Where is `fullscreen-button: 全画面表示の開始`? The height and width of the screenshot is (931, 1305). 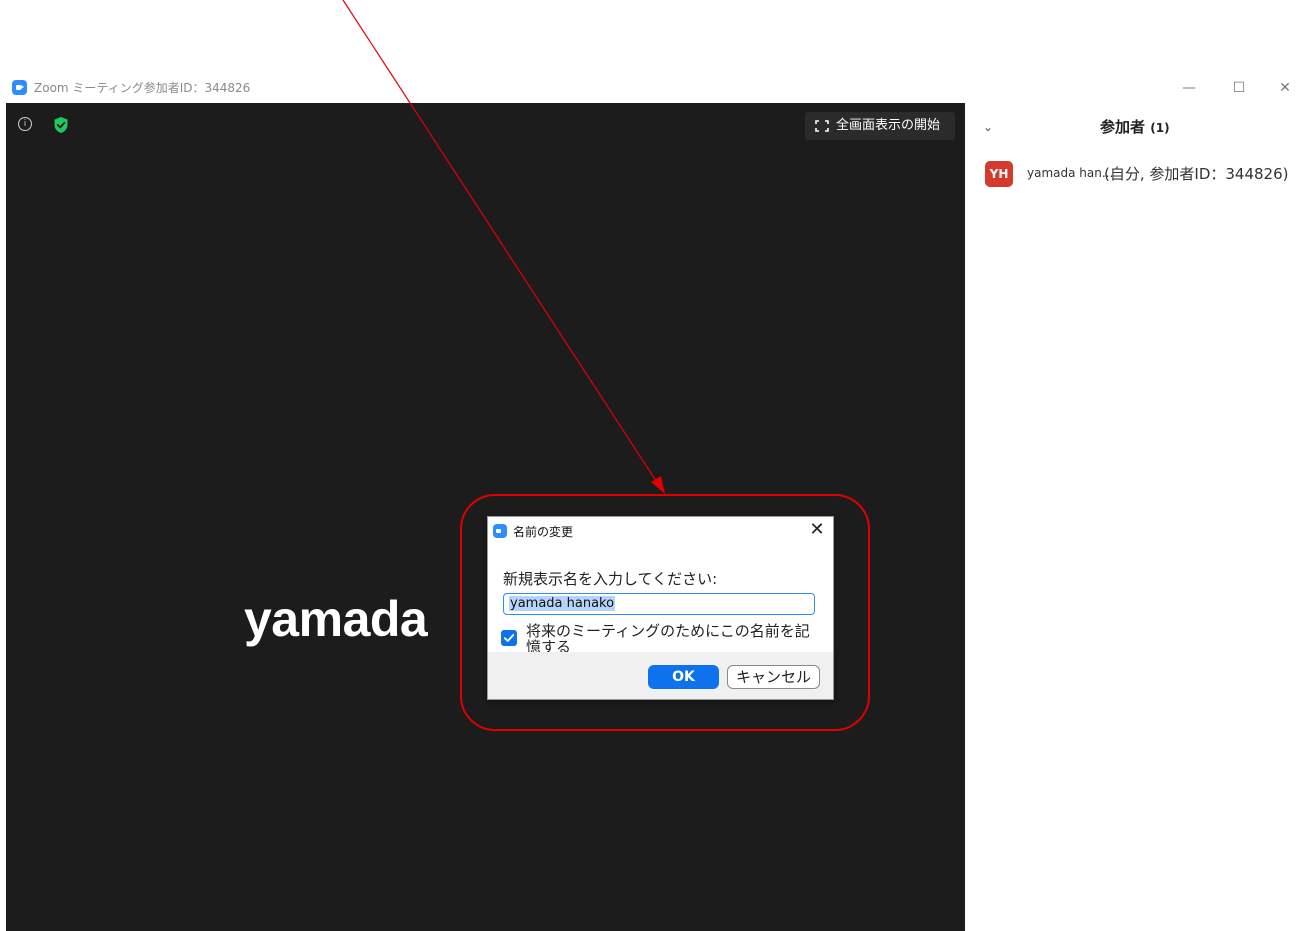 fullscreen-button: 全画面表示の開始 is located at coordinates (880, 126).